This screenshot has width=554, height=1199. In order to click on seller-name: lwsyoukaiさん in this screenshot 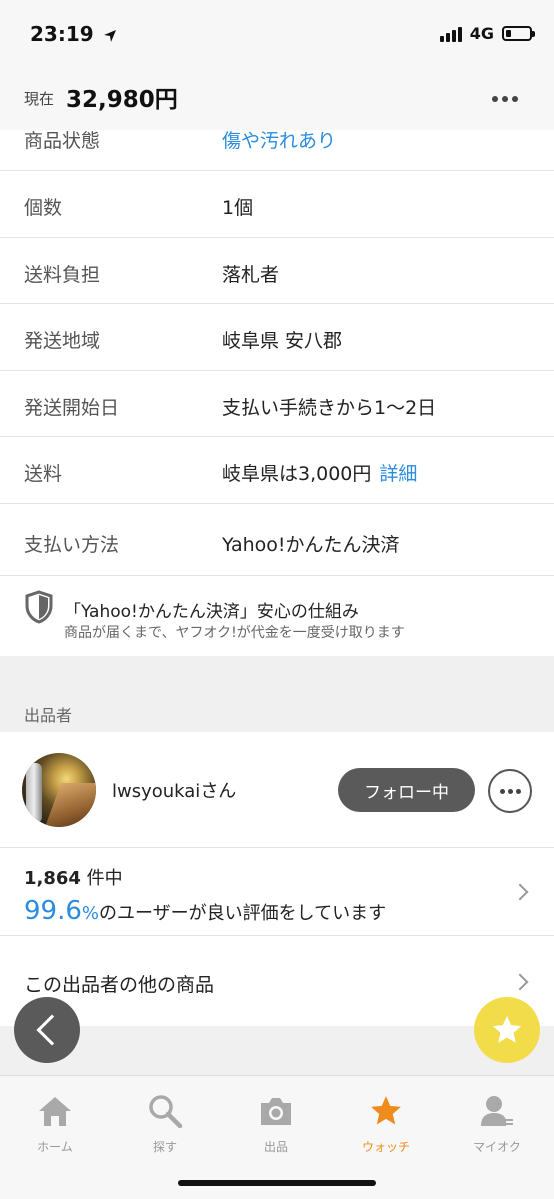, I will do `click(174, 790)`.